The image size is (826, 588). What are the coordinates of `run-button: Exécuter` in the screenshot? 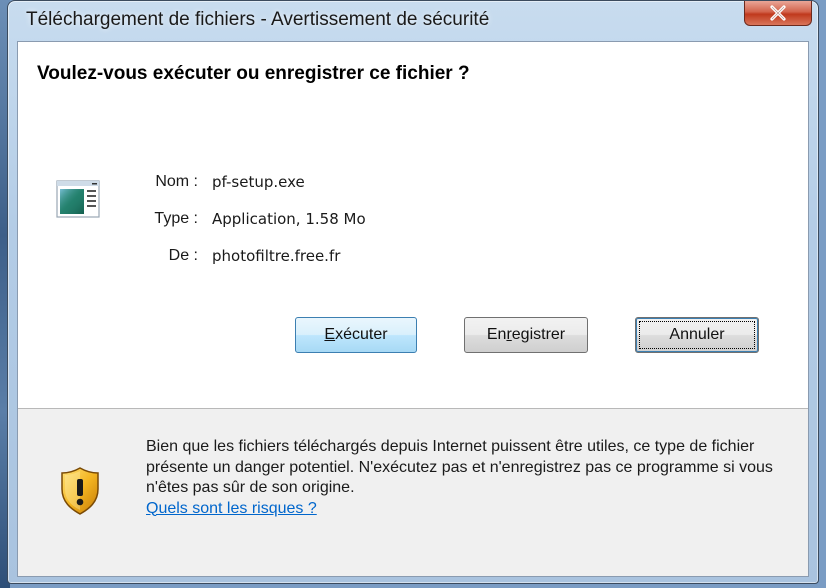 It's located at (356, 335).